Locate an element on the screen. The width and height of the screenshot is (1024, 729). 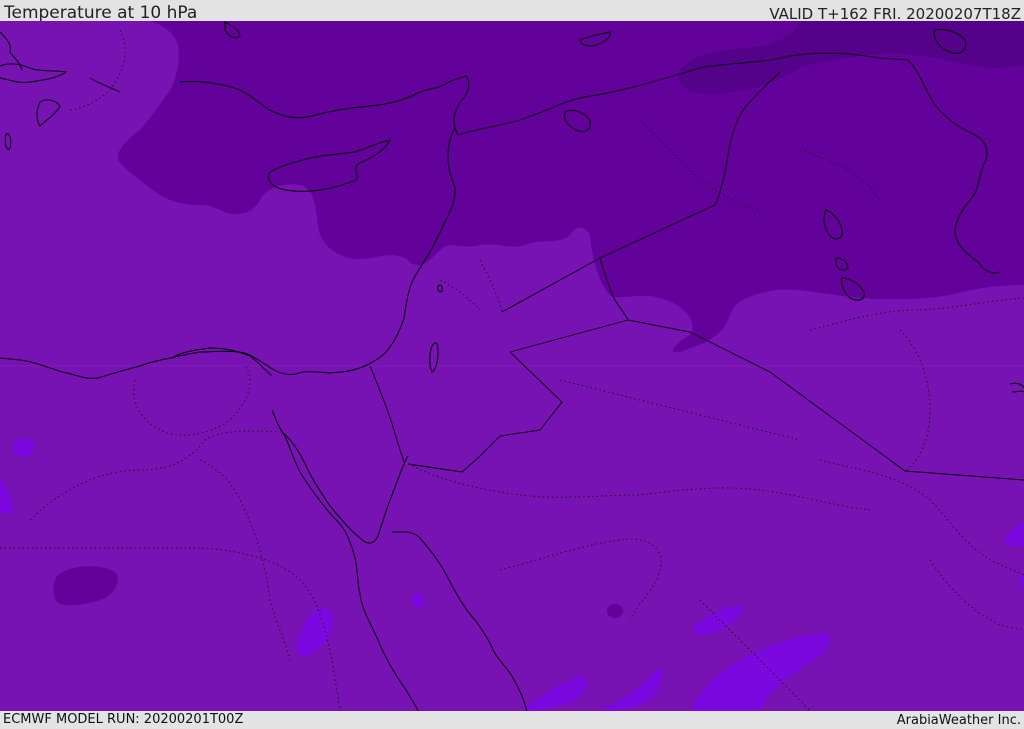
model-run-label: ECMWF MODEL RUN: 20200201T00Z is located at coordinates (123, 719).